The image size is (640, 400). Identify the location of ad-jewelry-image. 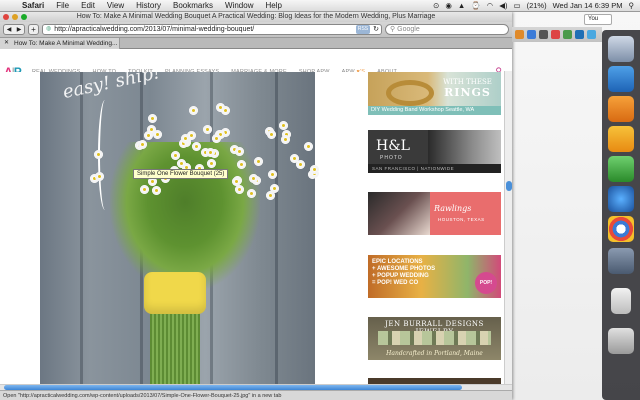
(434, 338).